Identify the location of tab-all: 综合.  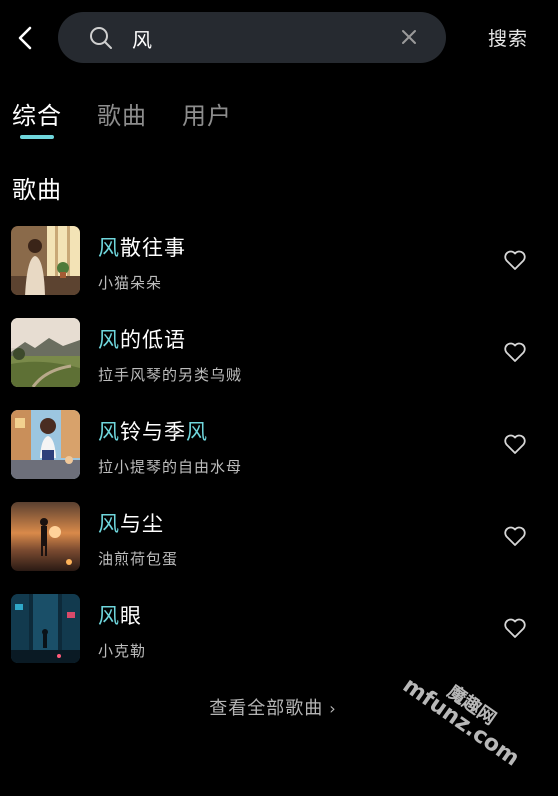
(37, 113).